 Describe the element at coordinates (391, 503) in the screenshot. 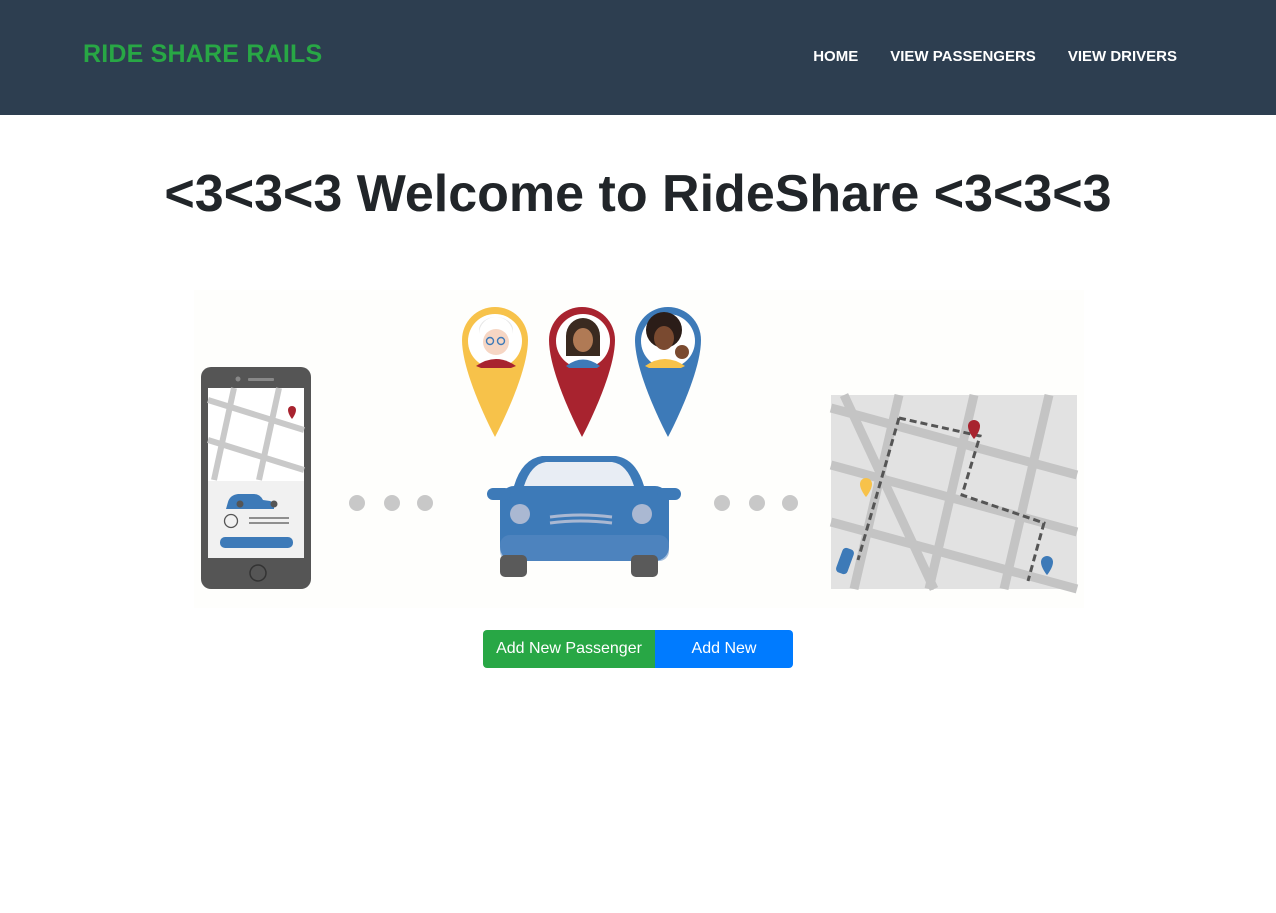

I see `progress-dots-left` at that location.